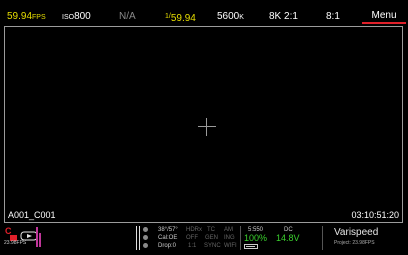 This screenshot has width=408, height=255. What do you see at coordinates (207, 127) in the screenshot?
I see `center-crosshair-icon` at bounding box center [207, 127].